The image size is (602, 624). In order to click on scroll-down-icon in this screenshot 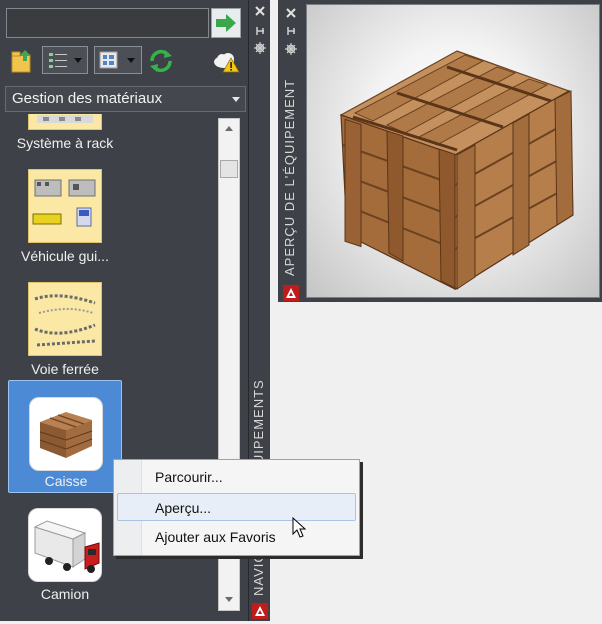, I will do `click(229, 600)`.